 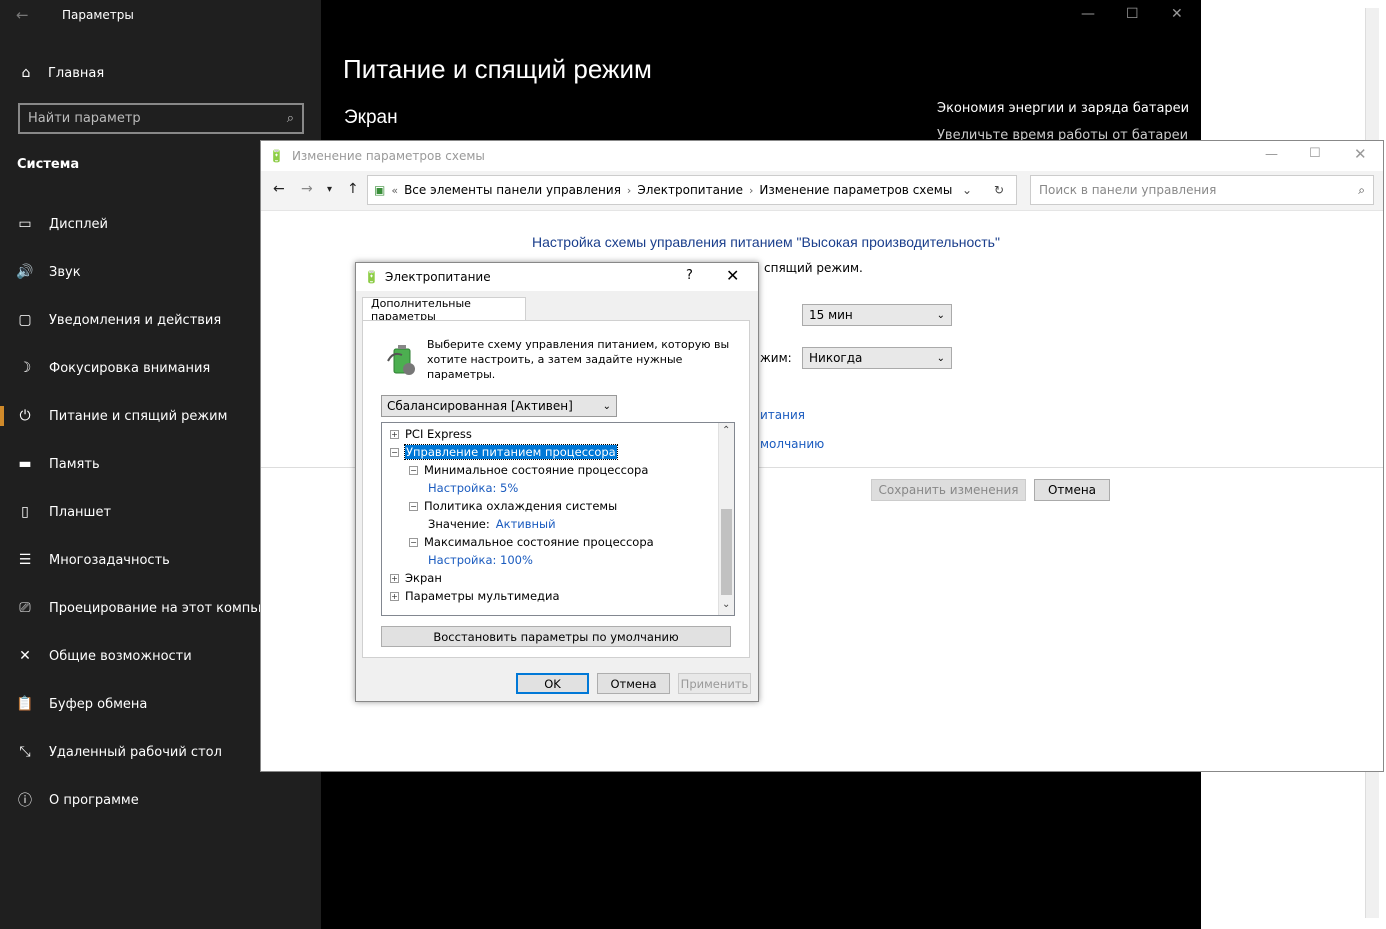 What do you see at coordinates (726, 604) in the screenshot?
I see `scroll-down-icon: ⌄` at bounding box center [726, 604].